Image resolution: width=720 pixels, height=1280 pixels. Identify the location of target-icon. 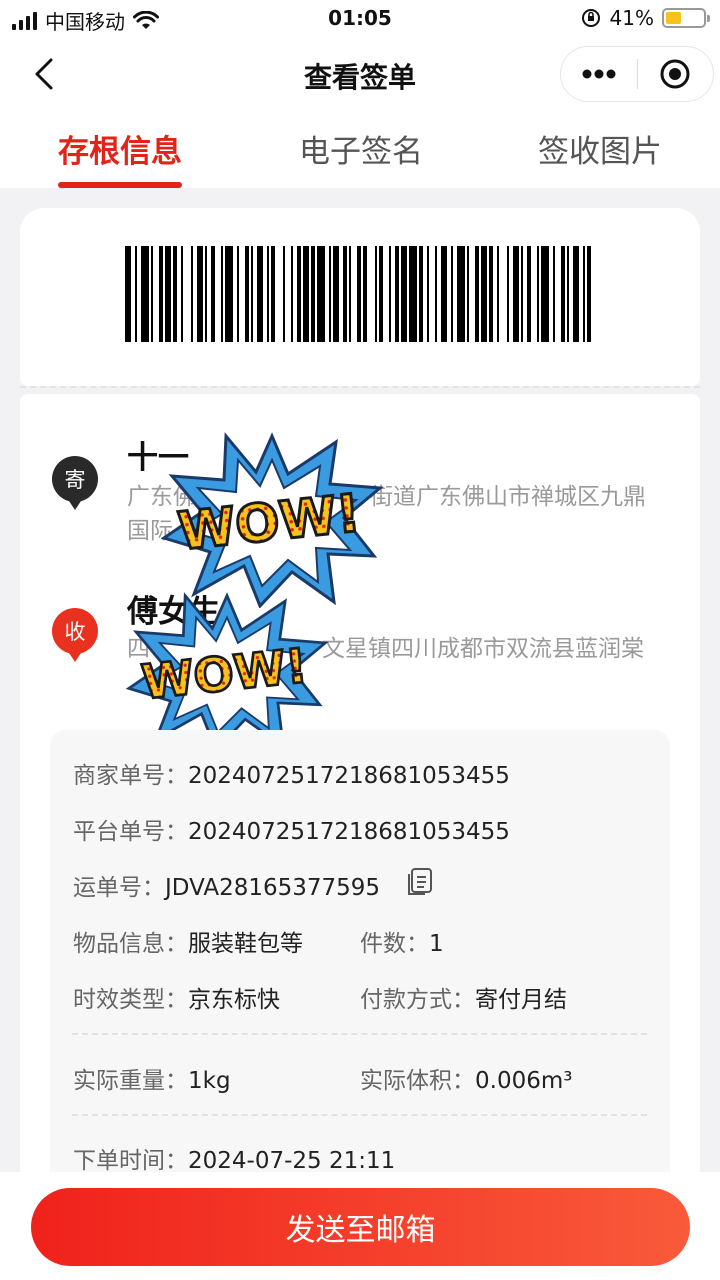
(675, 74).